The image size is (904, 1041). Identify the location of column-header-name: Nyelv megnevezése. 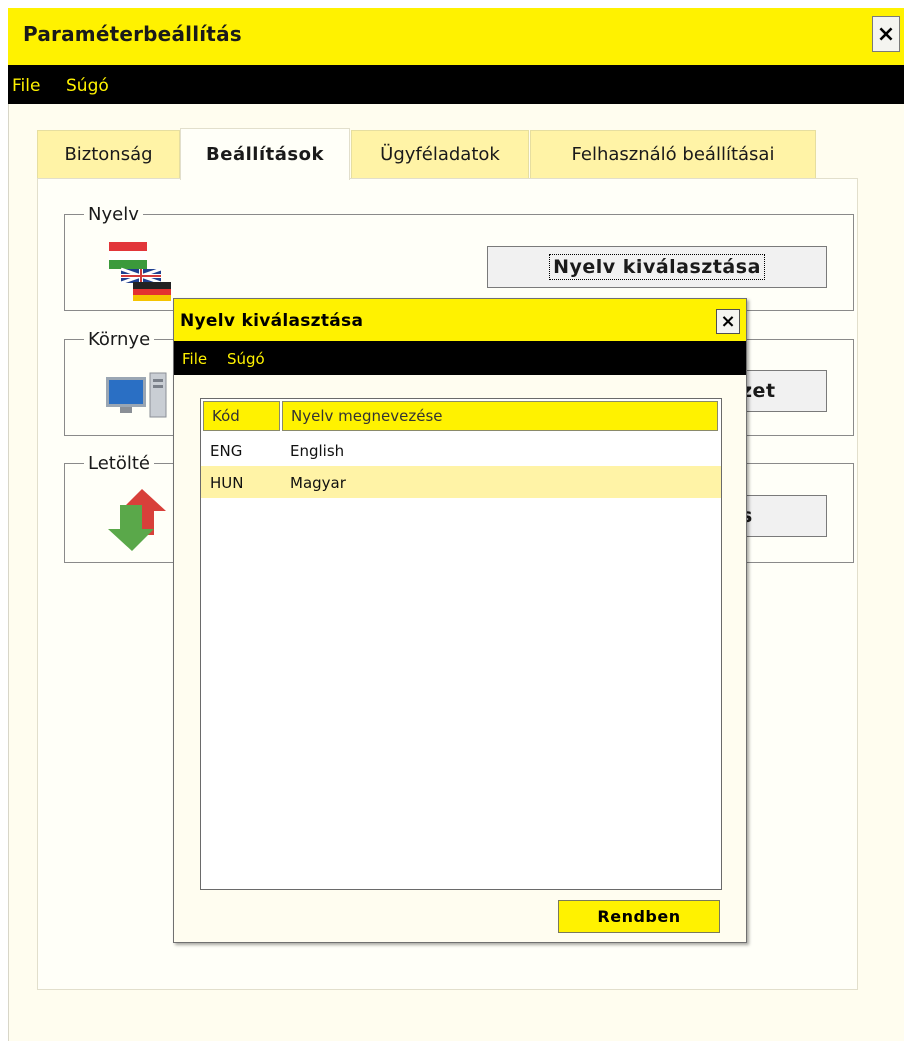
(500, 416).